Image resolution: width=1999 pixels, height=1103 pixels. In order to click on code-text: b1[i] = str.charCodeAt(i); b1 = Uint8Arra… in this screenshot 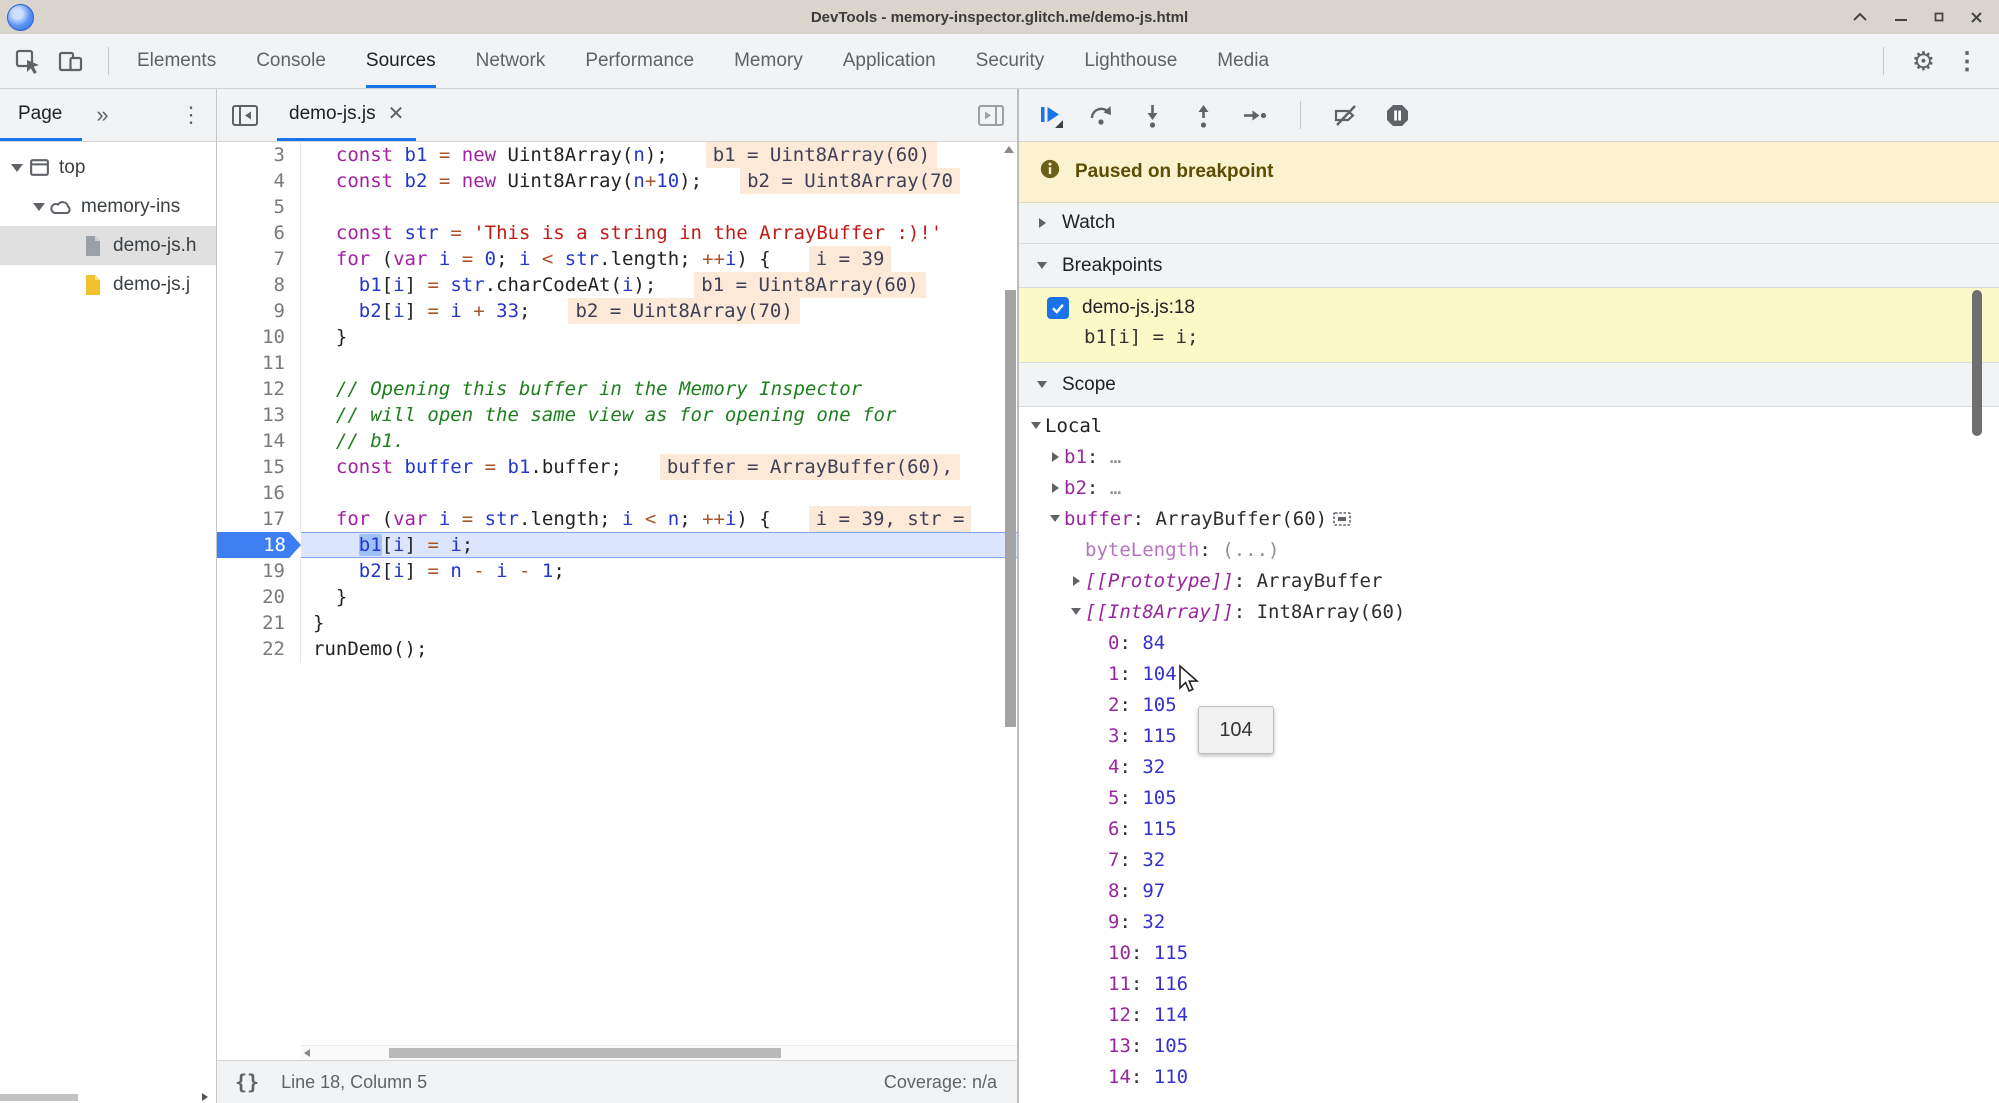, I will do `click(659, 285)`.